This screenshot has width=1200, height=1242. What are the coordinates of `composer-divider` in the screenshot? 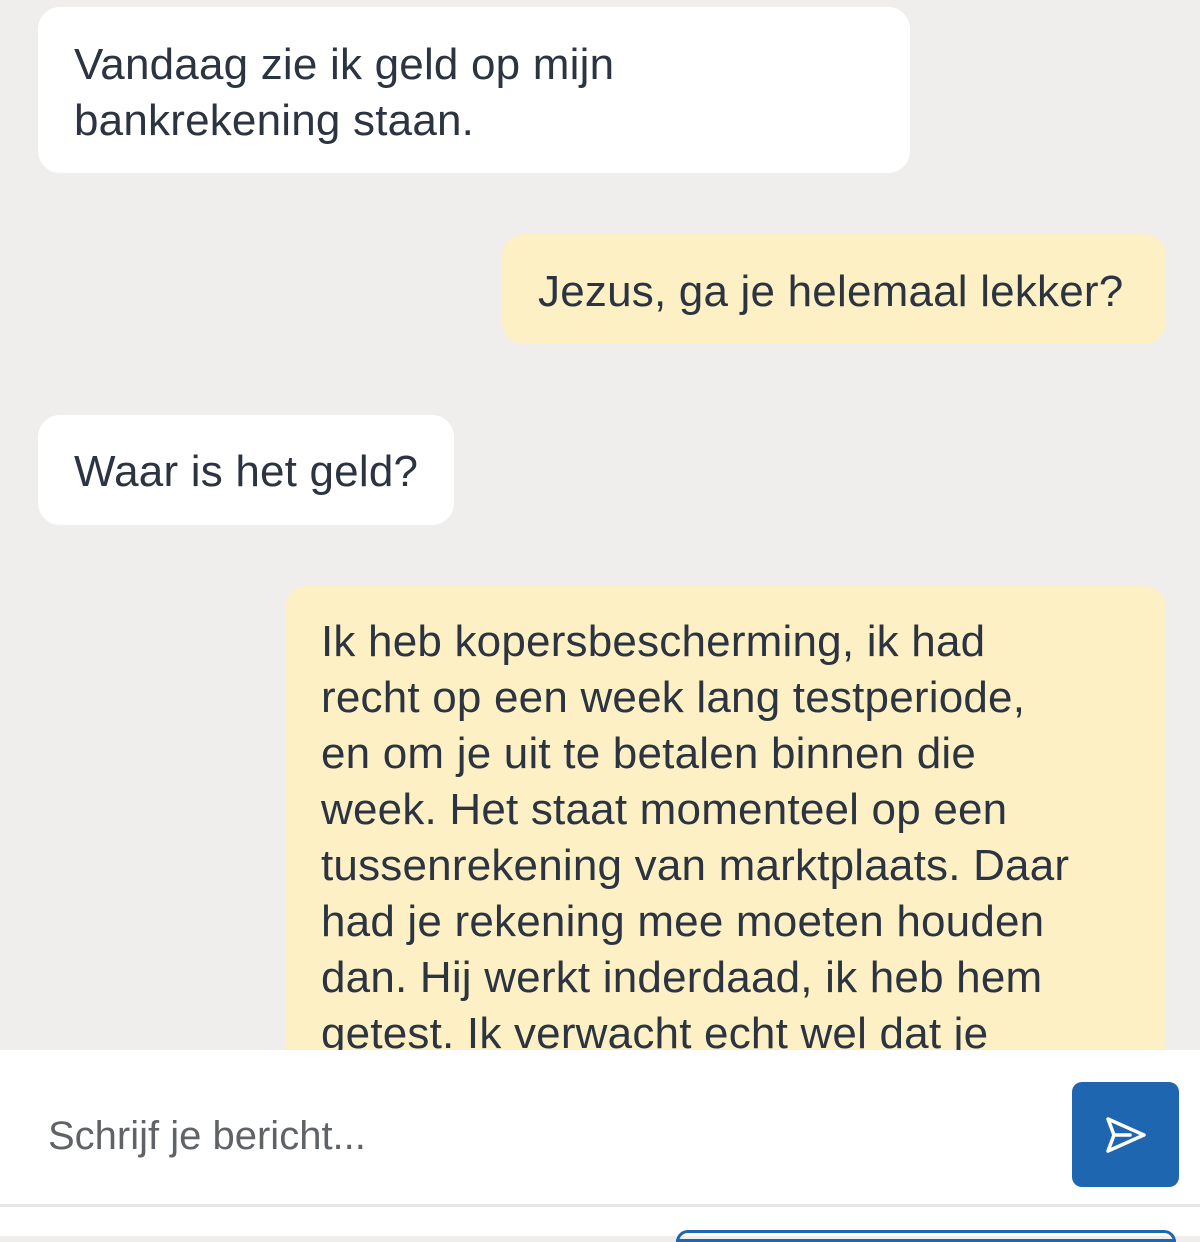 It's located at (600, 1205).